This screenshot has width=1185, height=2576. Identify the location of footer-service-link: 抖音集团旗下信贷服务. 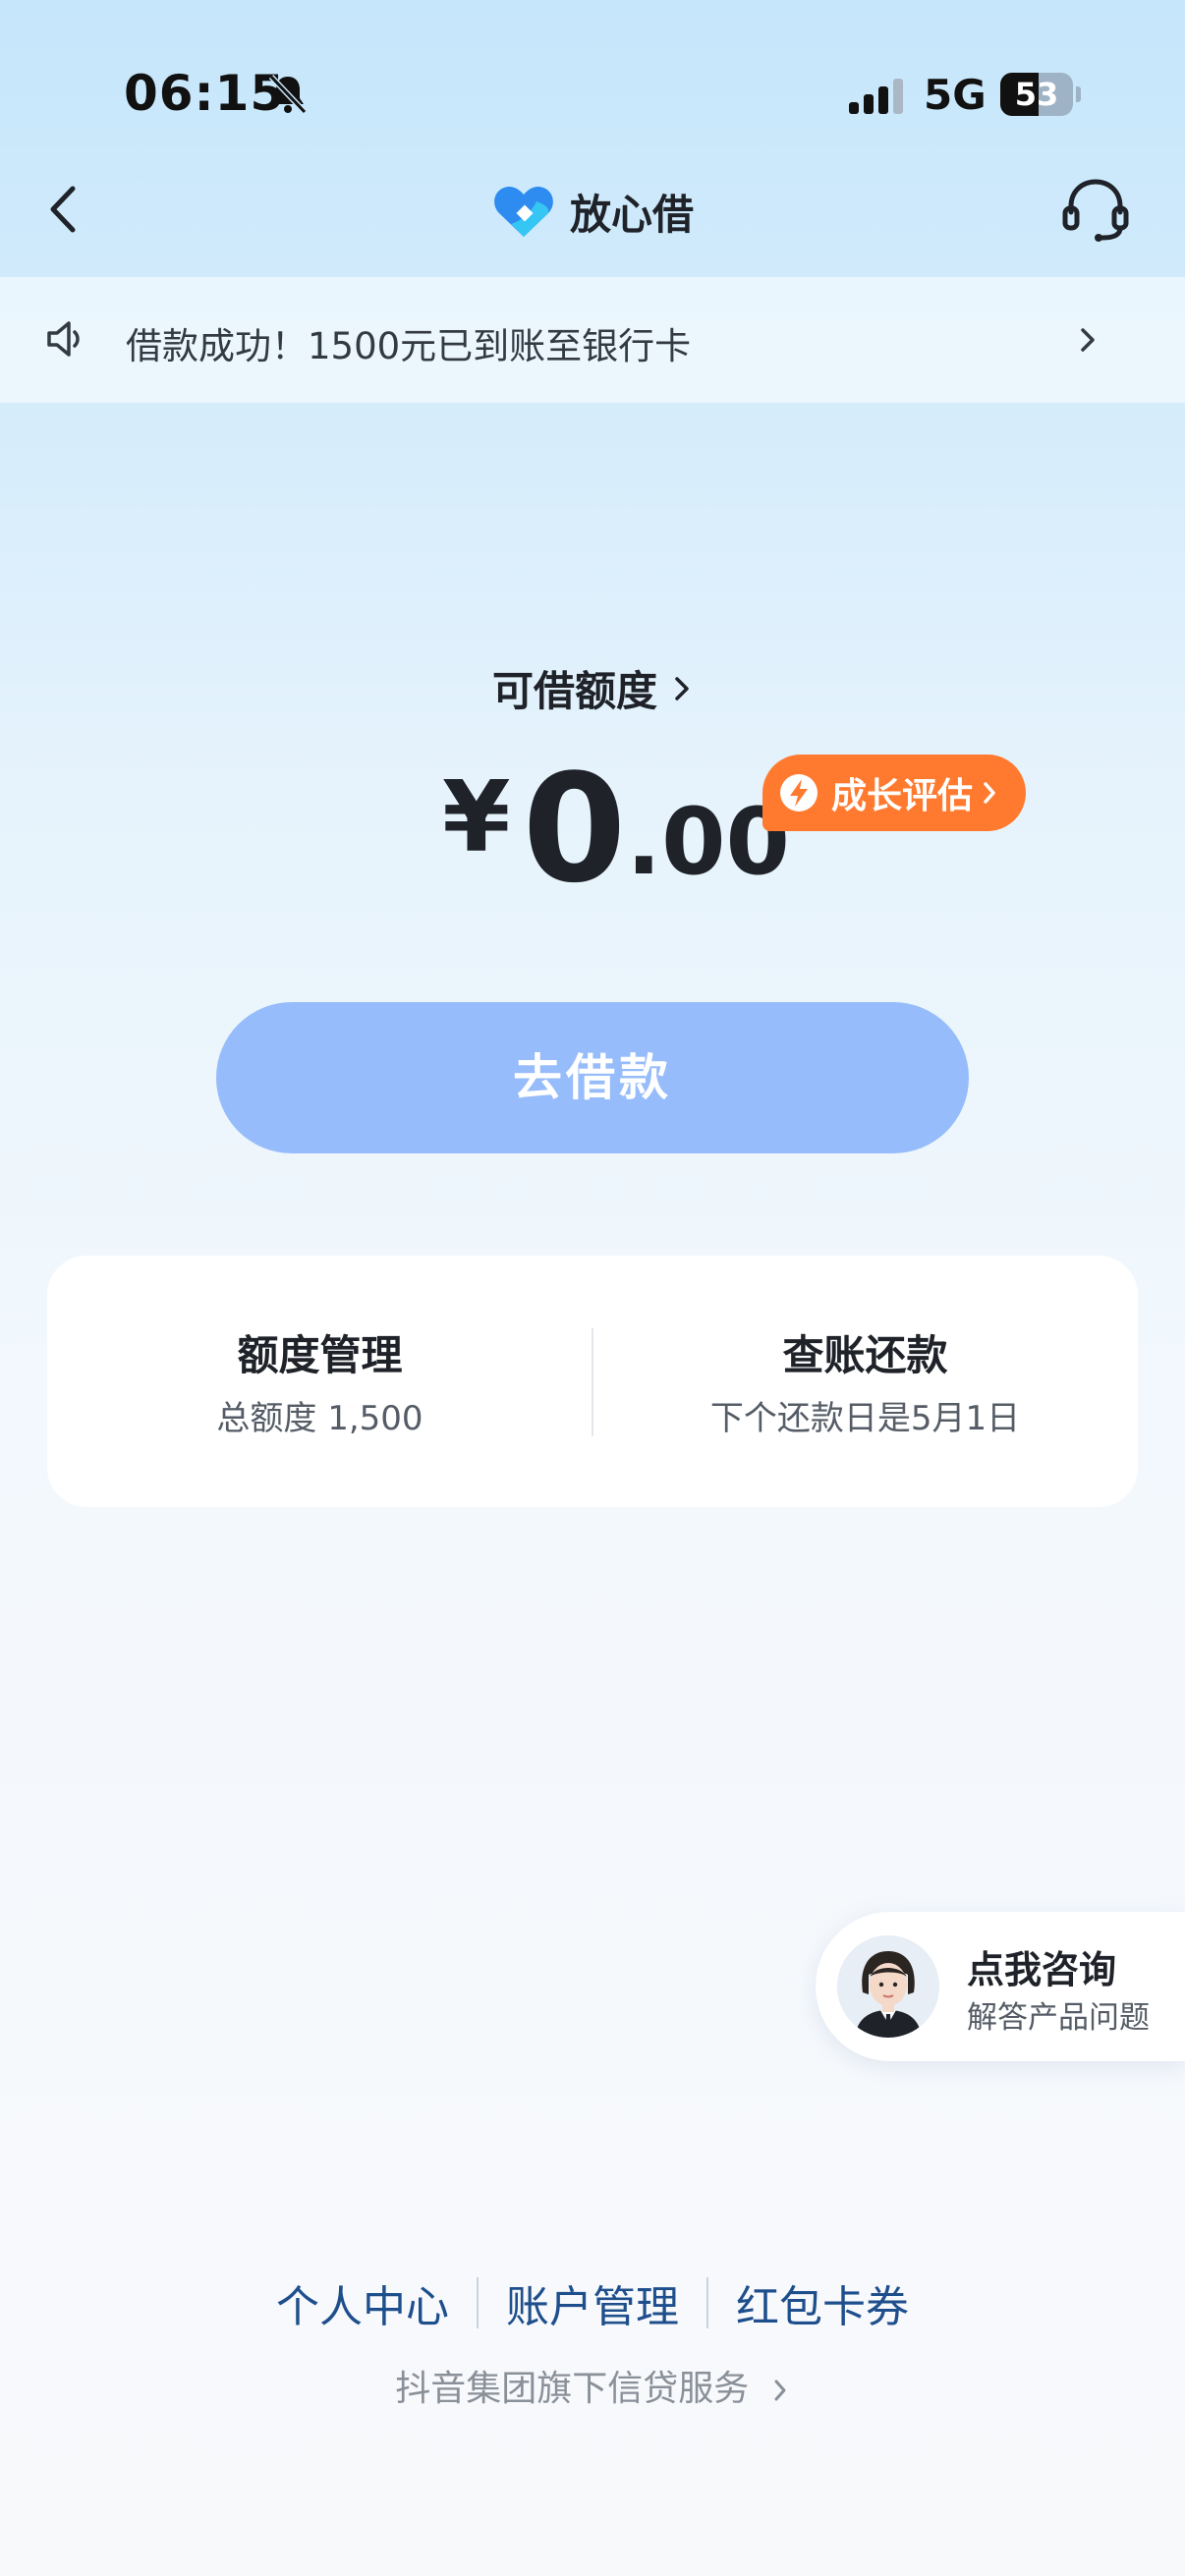
(592, 2385).